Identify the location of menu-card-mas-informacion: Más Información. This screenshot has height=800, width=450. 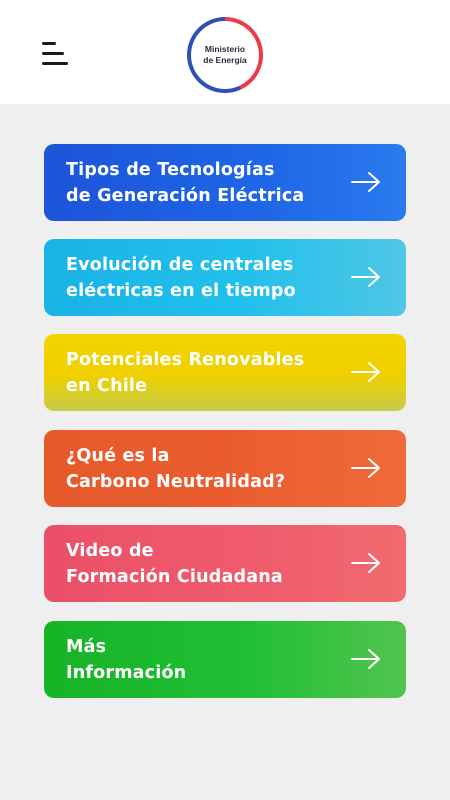
(225, 659).